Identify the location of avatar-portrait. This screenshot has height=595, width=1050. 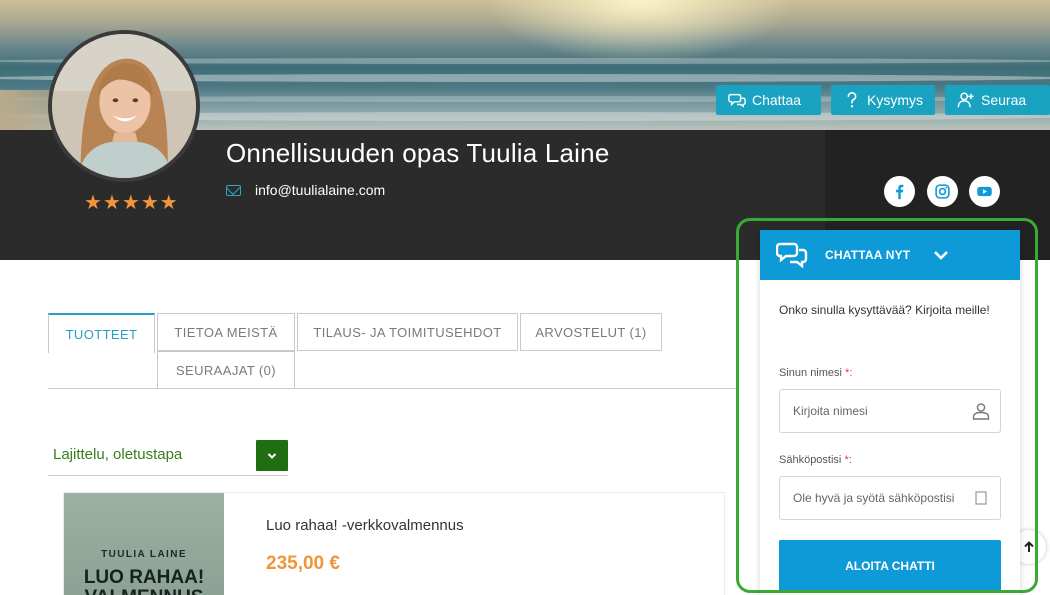
(124, 106).